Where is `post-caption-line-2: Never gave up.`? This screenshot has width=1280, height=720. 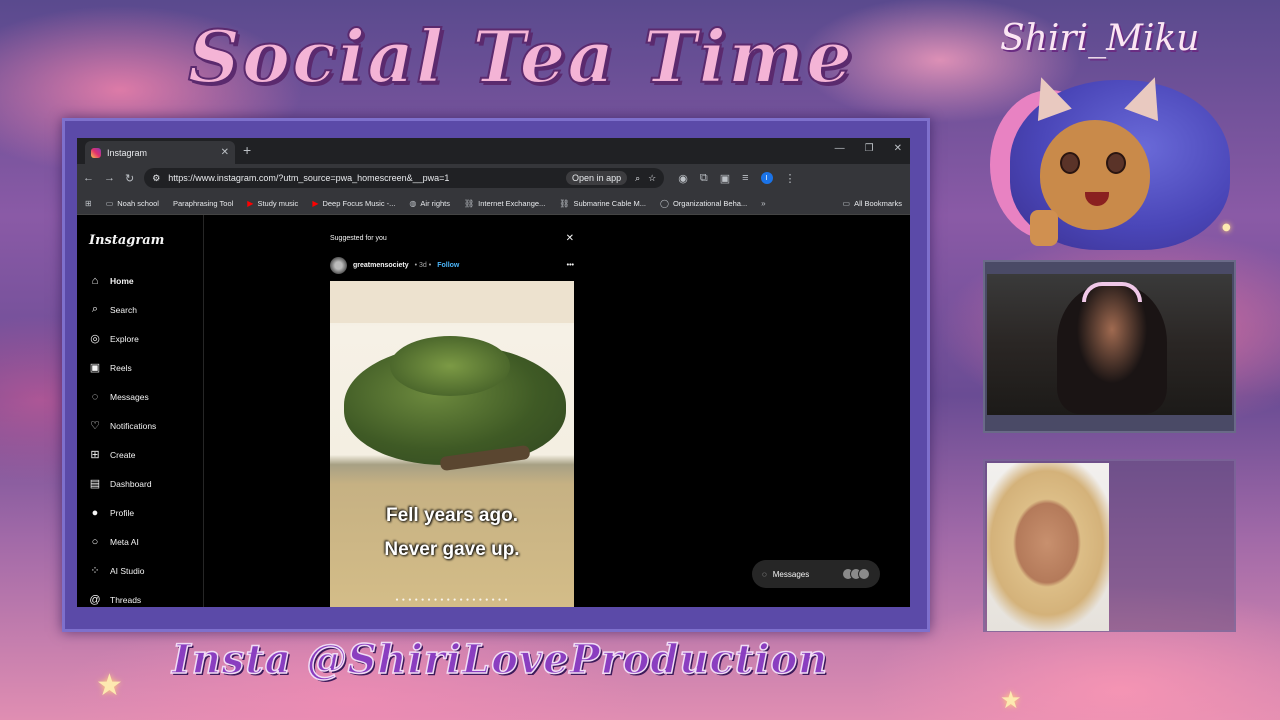 post-caption-line-2: Never gave up. is located at coordinates (452, 549).